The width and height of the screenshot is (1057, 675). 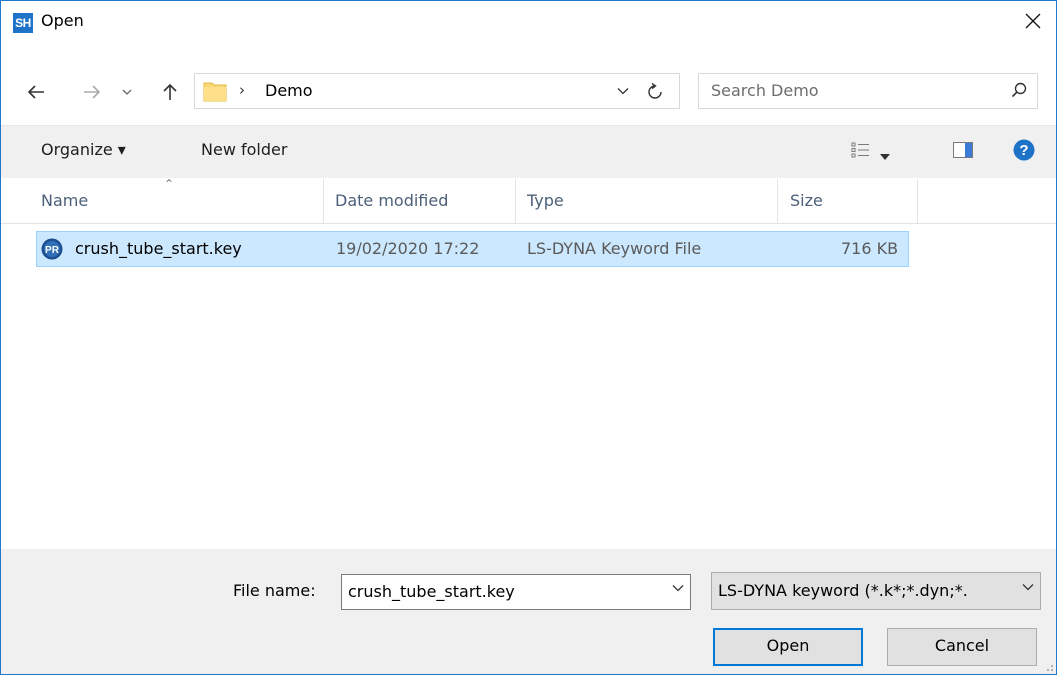 What do you see at coordinates (289, 90) in the screenshot?
I see `breadcrumb-item: Demo` at bounding box center [289, 90].